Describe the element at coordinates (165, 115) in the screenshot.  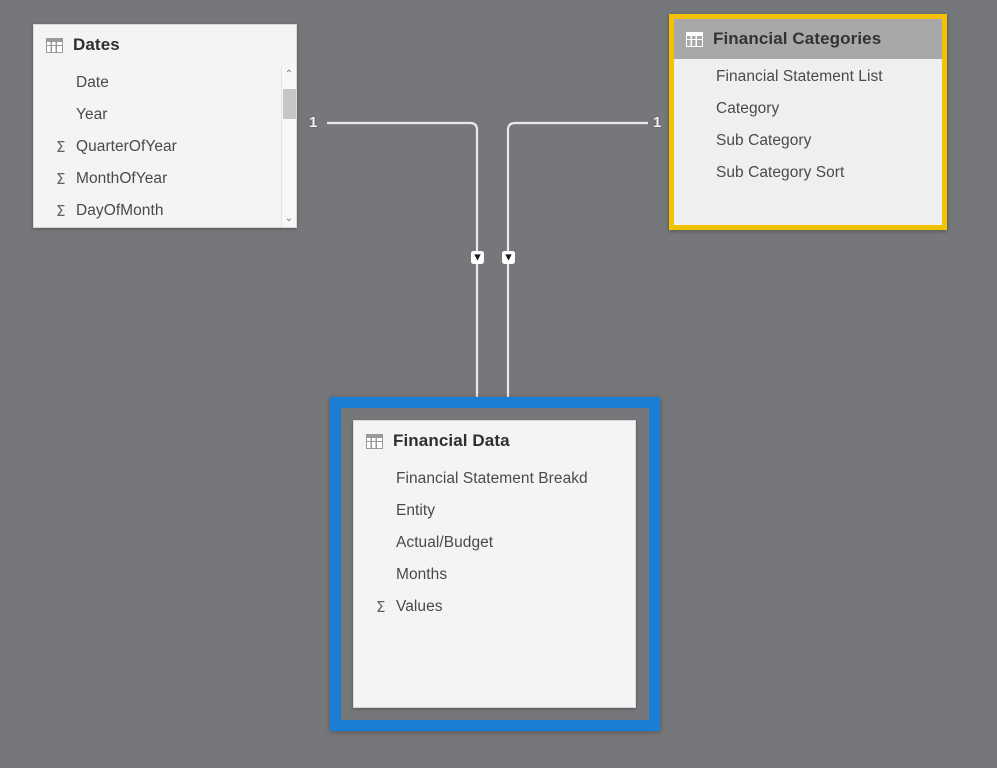
I see `field-row-year: Year` at that location.